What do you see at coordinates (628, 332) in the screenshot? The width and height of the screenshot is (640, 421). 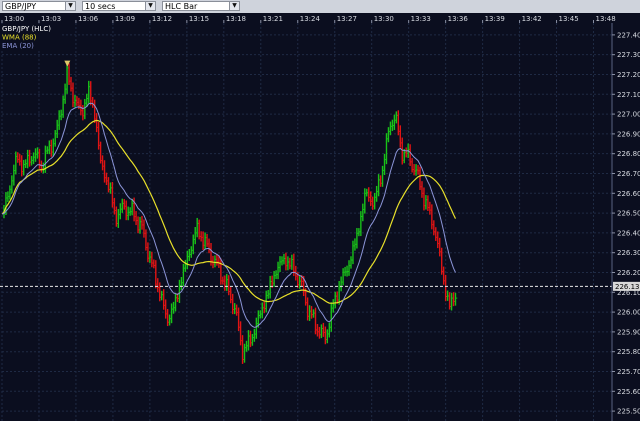 I see `y-tick-label: 225.90` at bounding box center [628, 332].